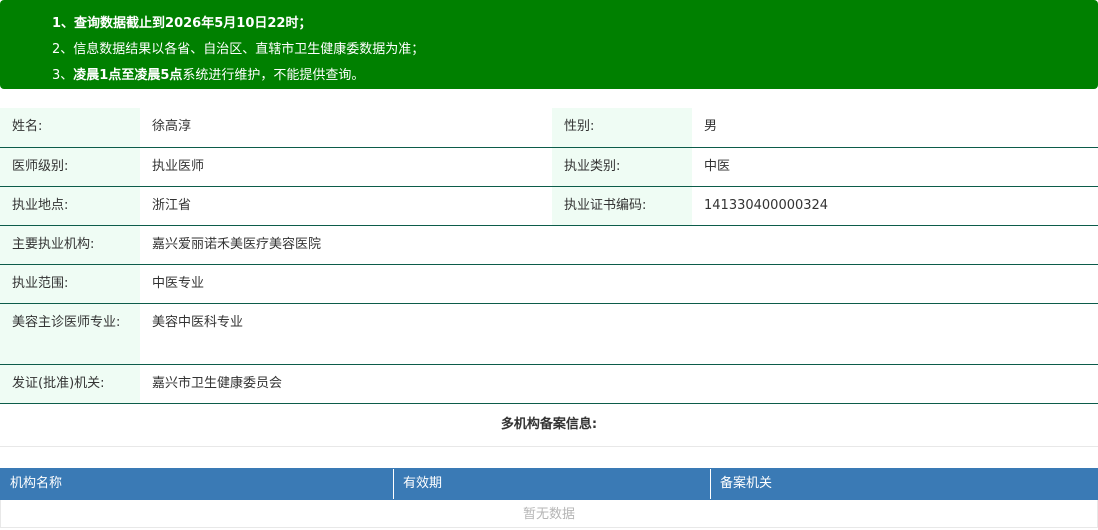 The height and width of the screenshot is (530, 1098). I want to click on column-header-validity: 有效期, so click(552, 484).